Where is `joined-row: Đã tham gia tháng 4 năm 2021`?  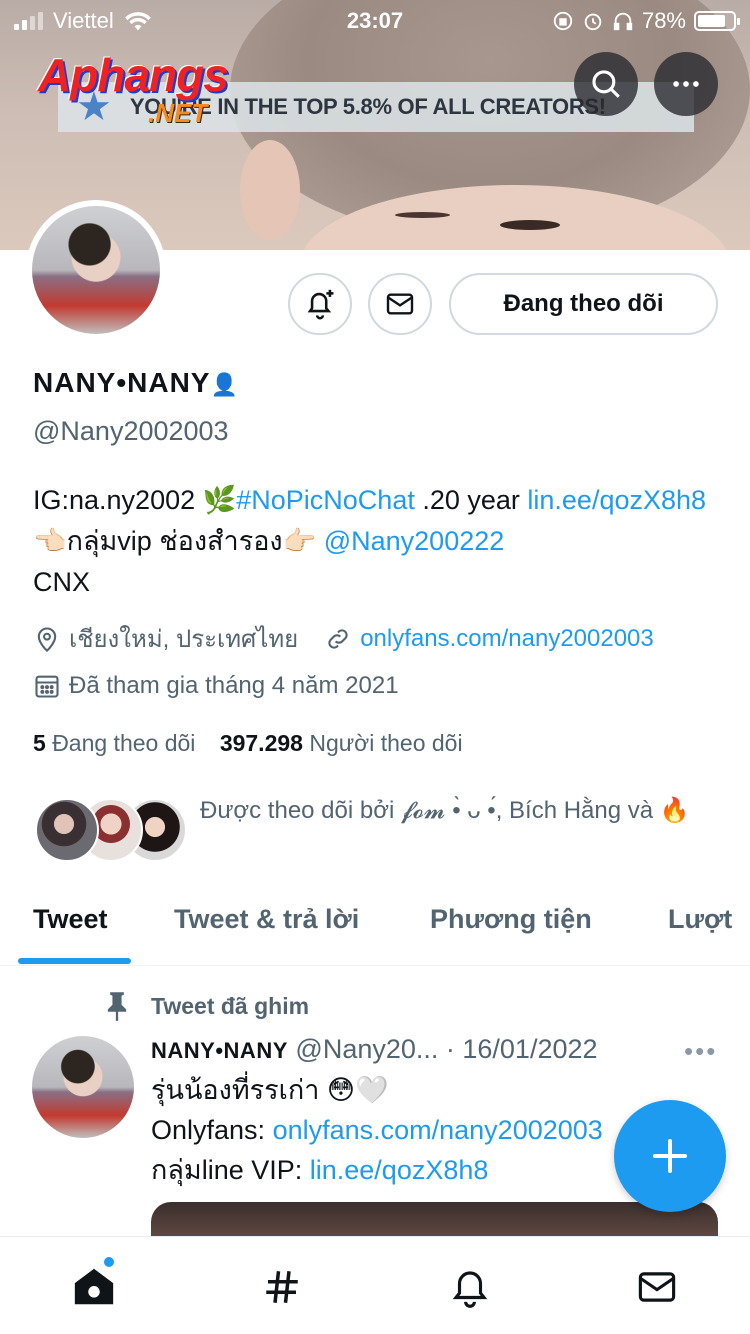
joined-row: Đã tham gia tháng 4 năm 2021 is located at coordinates (216, 686).